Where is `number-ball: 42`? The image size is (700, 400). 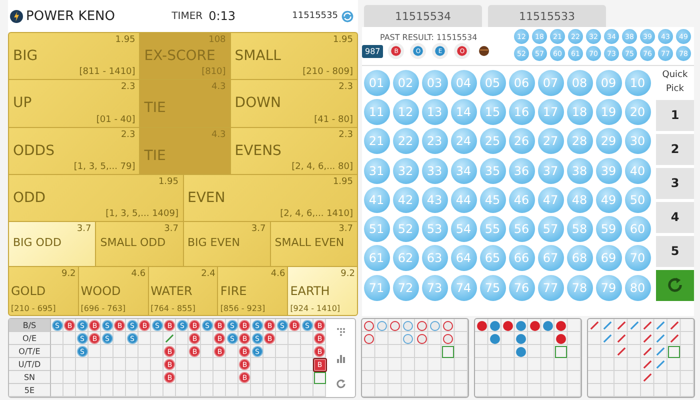
number-ball: 42 is located at coordinates (405, 199).